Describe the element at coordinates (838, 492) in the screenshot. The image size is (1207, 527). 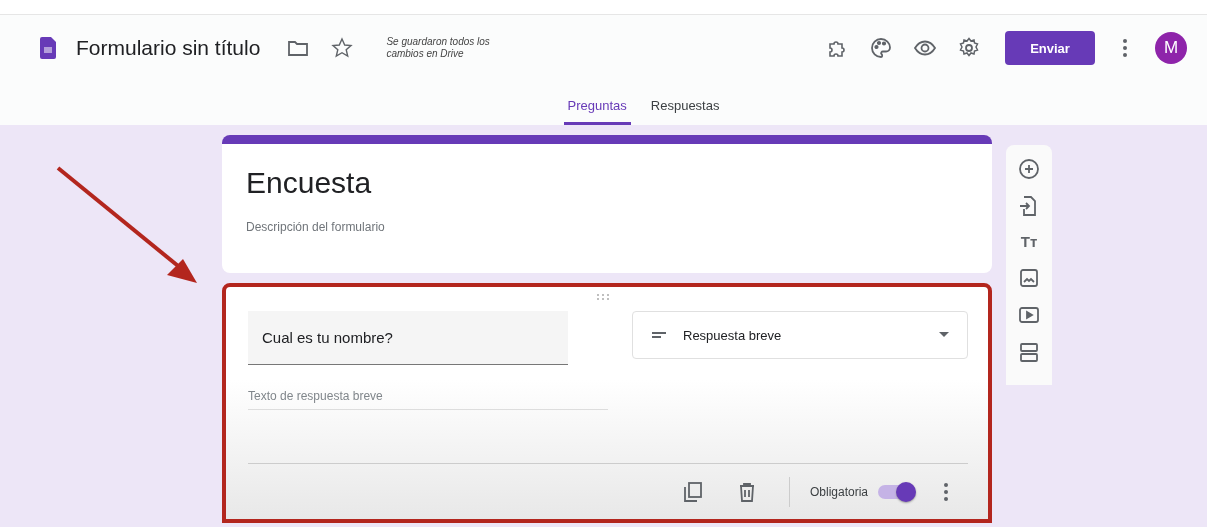
I see `required-label: Obligatoria` at that location.